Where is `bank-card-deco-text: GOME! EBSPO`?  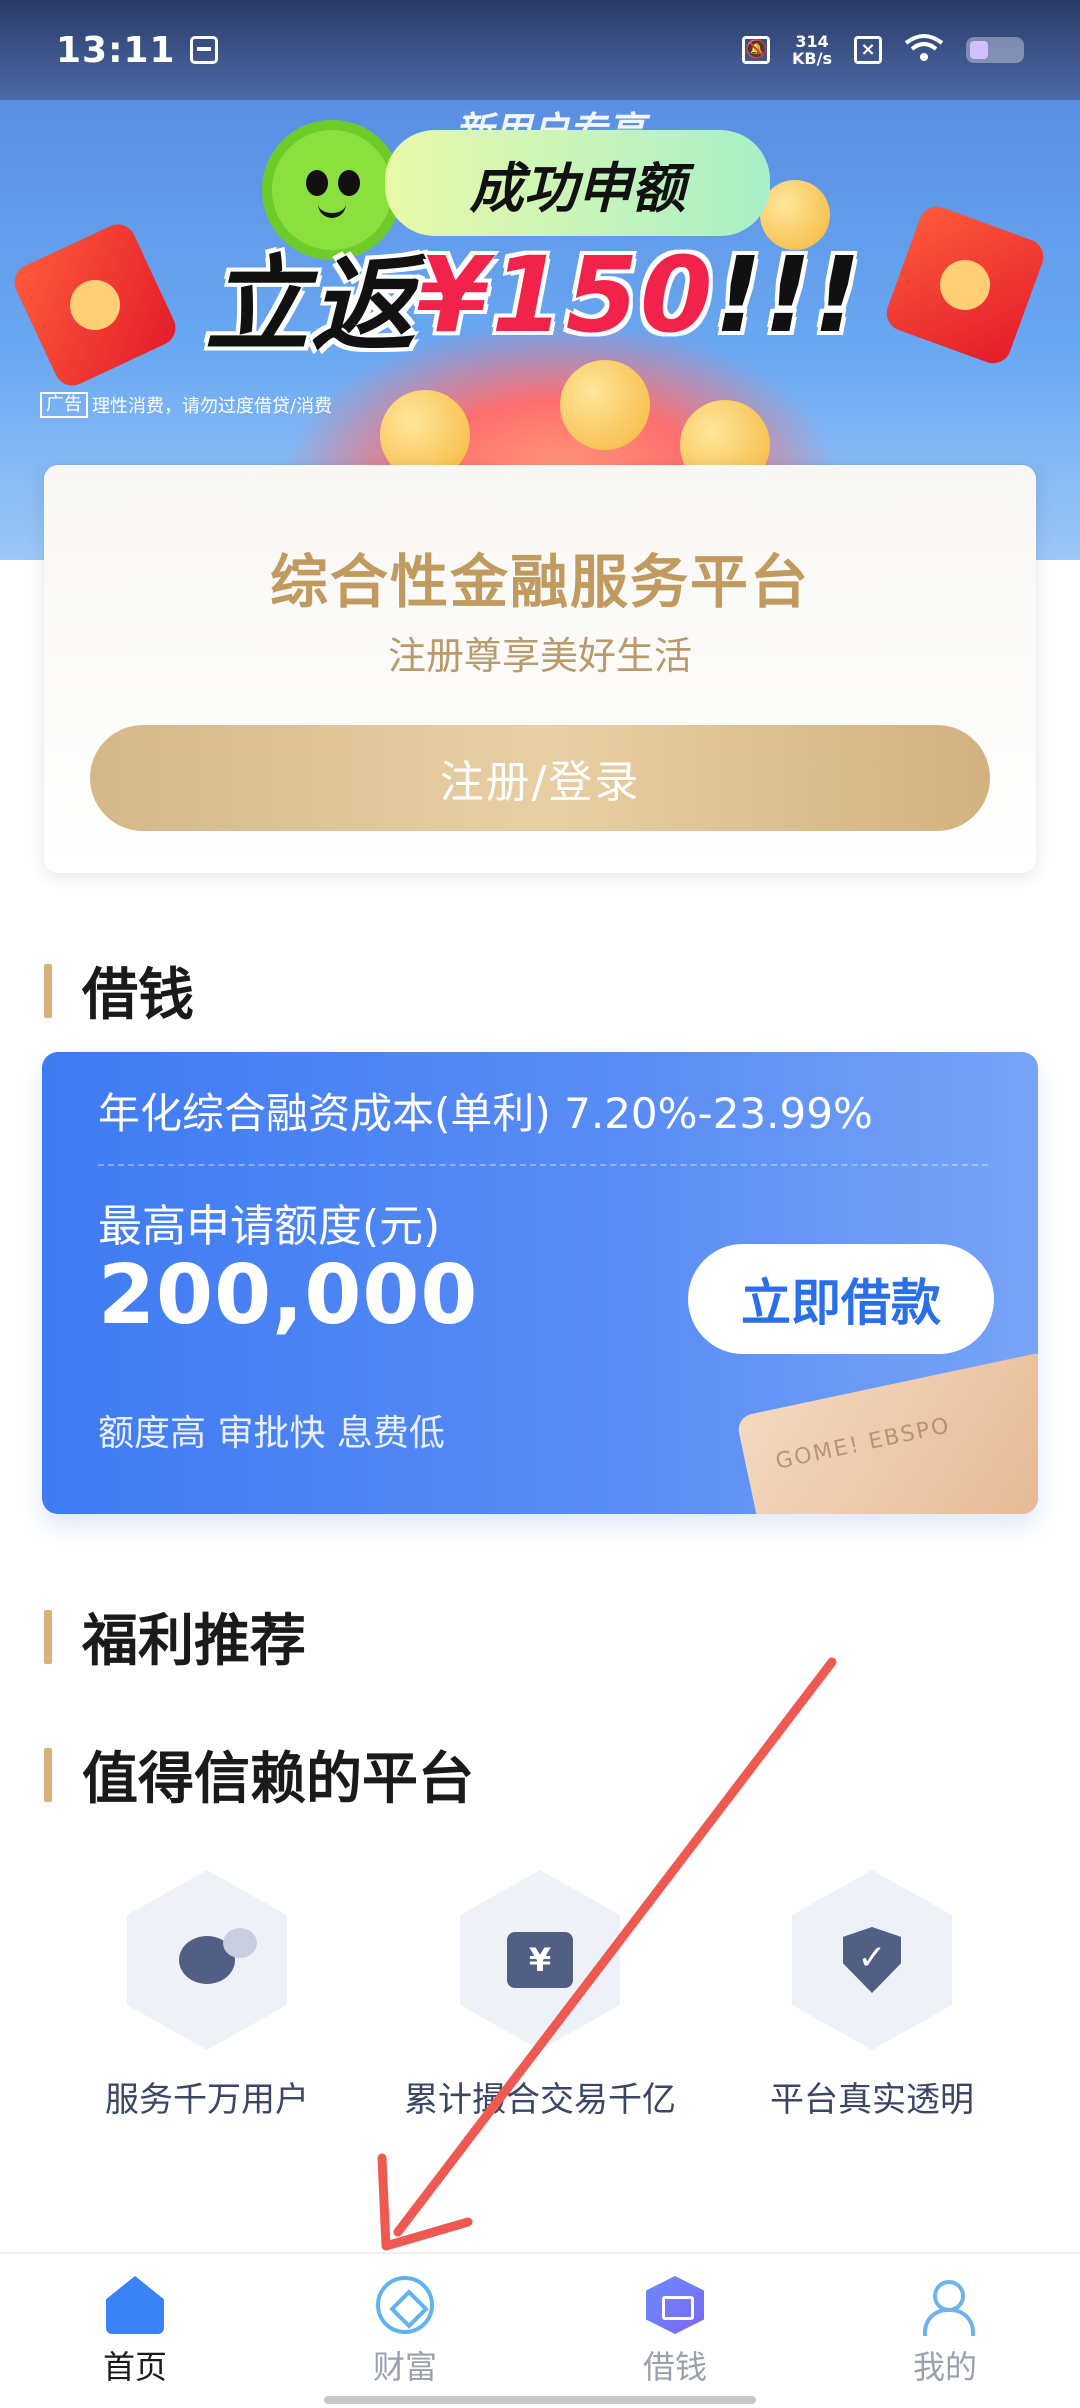 bank-card-deco-text: GOME! EBSPO is located at coordinates (863, 1444).